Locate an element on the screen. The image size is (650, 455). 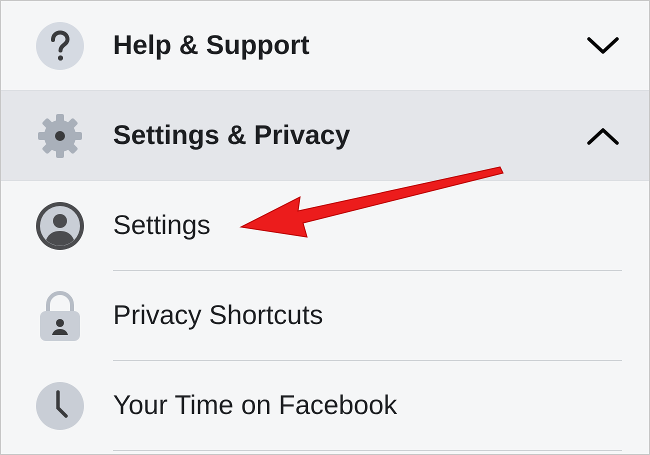
section-label: Help & Support is located at coordinates (211, 45).